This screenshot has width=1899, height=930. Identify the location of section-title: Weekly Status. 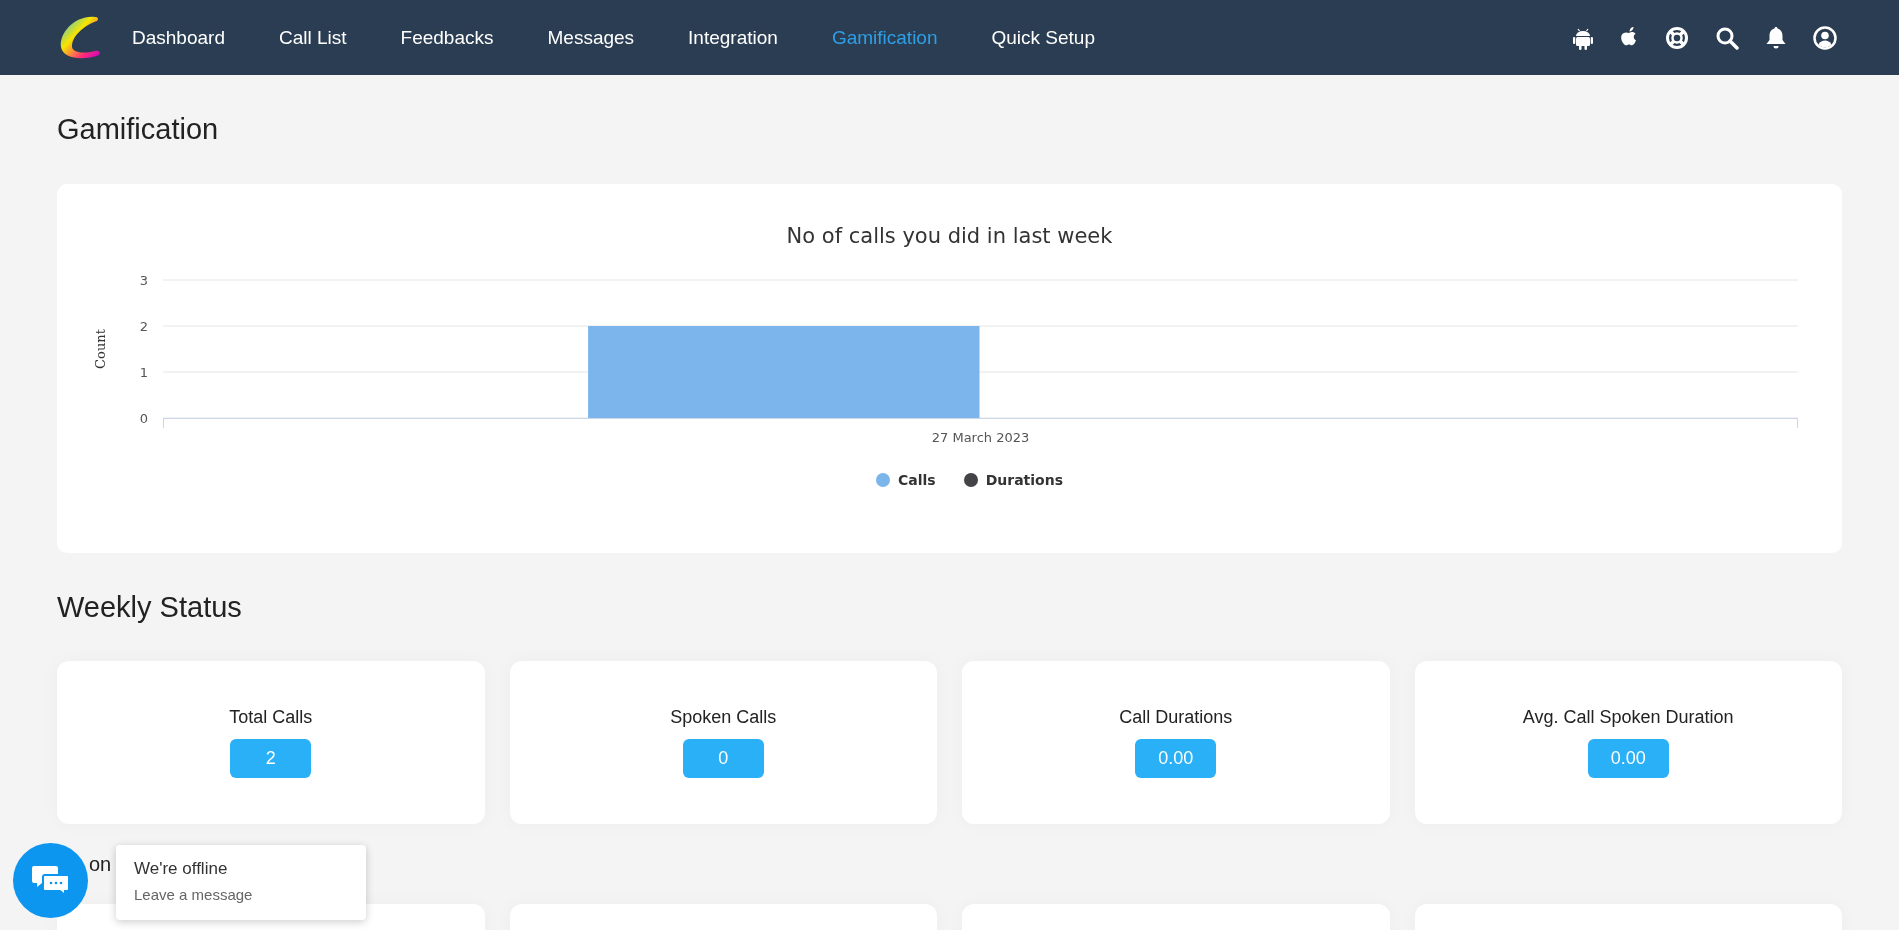
(150, 607).